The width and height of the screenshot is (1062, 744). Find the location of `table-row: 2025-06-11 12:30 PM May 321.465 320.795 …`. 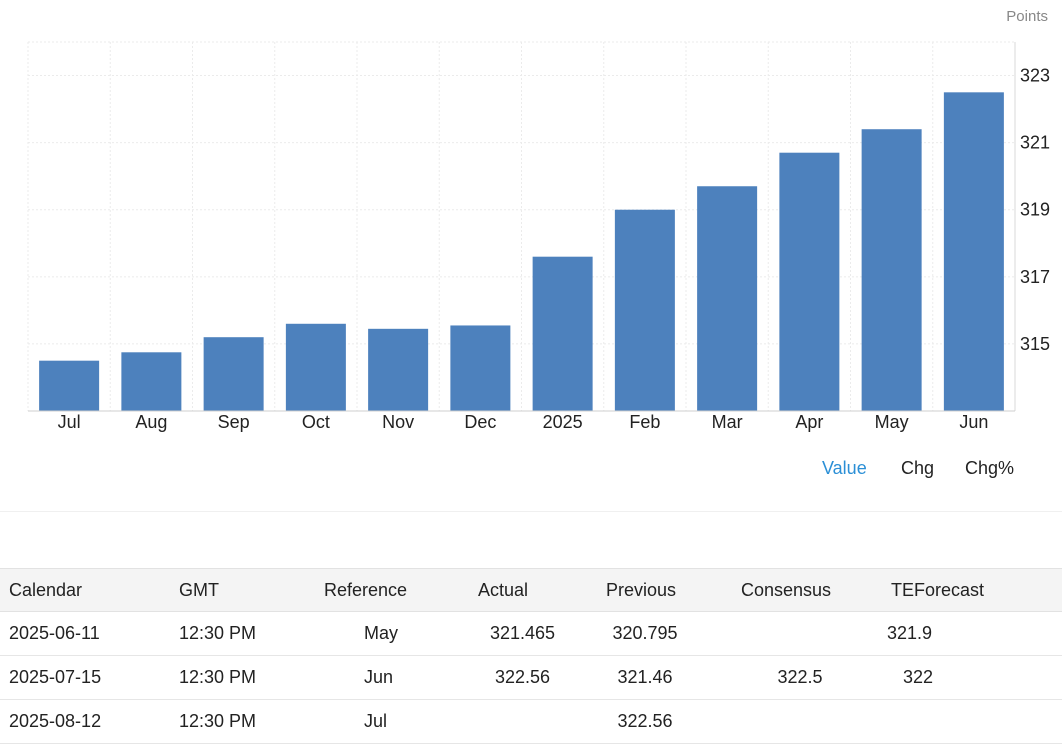

table-row: 2025-06-11 12:30 PM May 321.465 320.795 … is located at coordinates (531, 633).